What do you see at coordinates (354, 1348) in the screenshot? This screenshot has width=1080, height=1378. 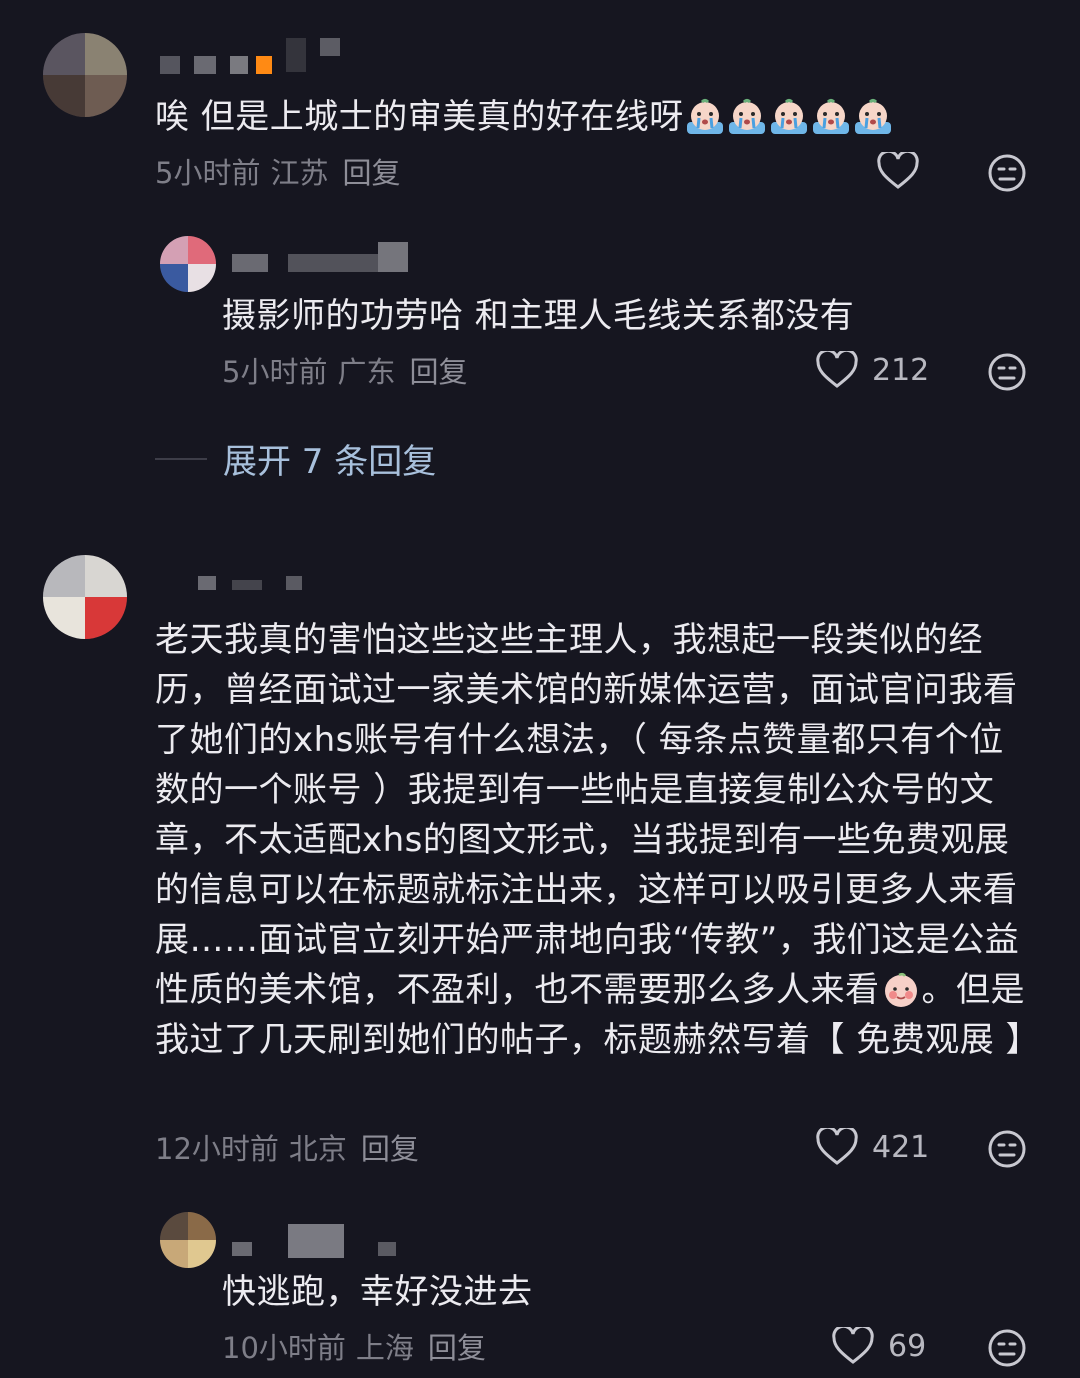 I see `reply-meta: 10小时前 上海 回复` at bounding box center [354, 1348].